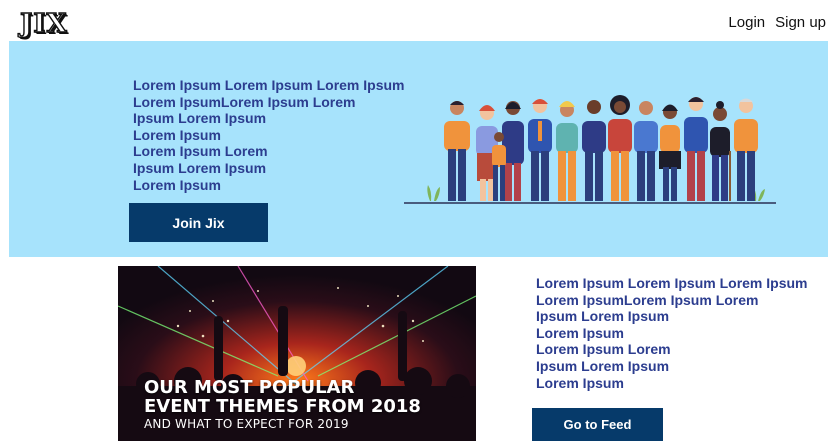 The width and height of the screenshot is (828, 441). I want to click on login-link: Login, so click(746, 22).